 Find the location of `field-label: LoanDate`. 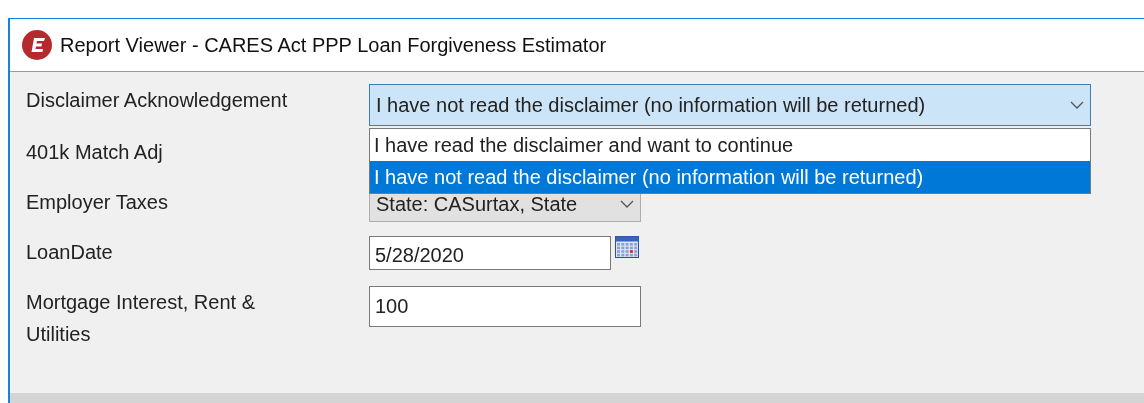

field-label: LoanDate is located at coordinates (70, 252).